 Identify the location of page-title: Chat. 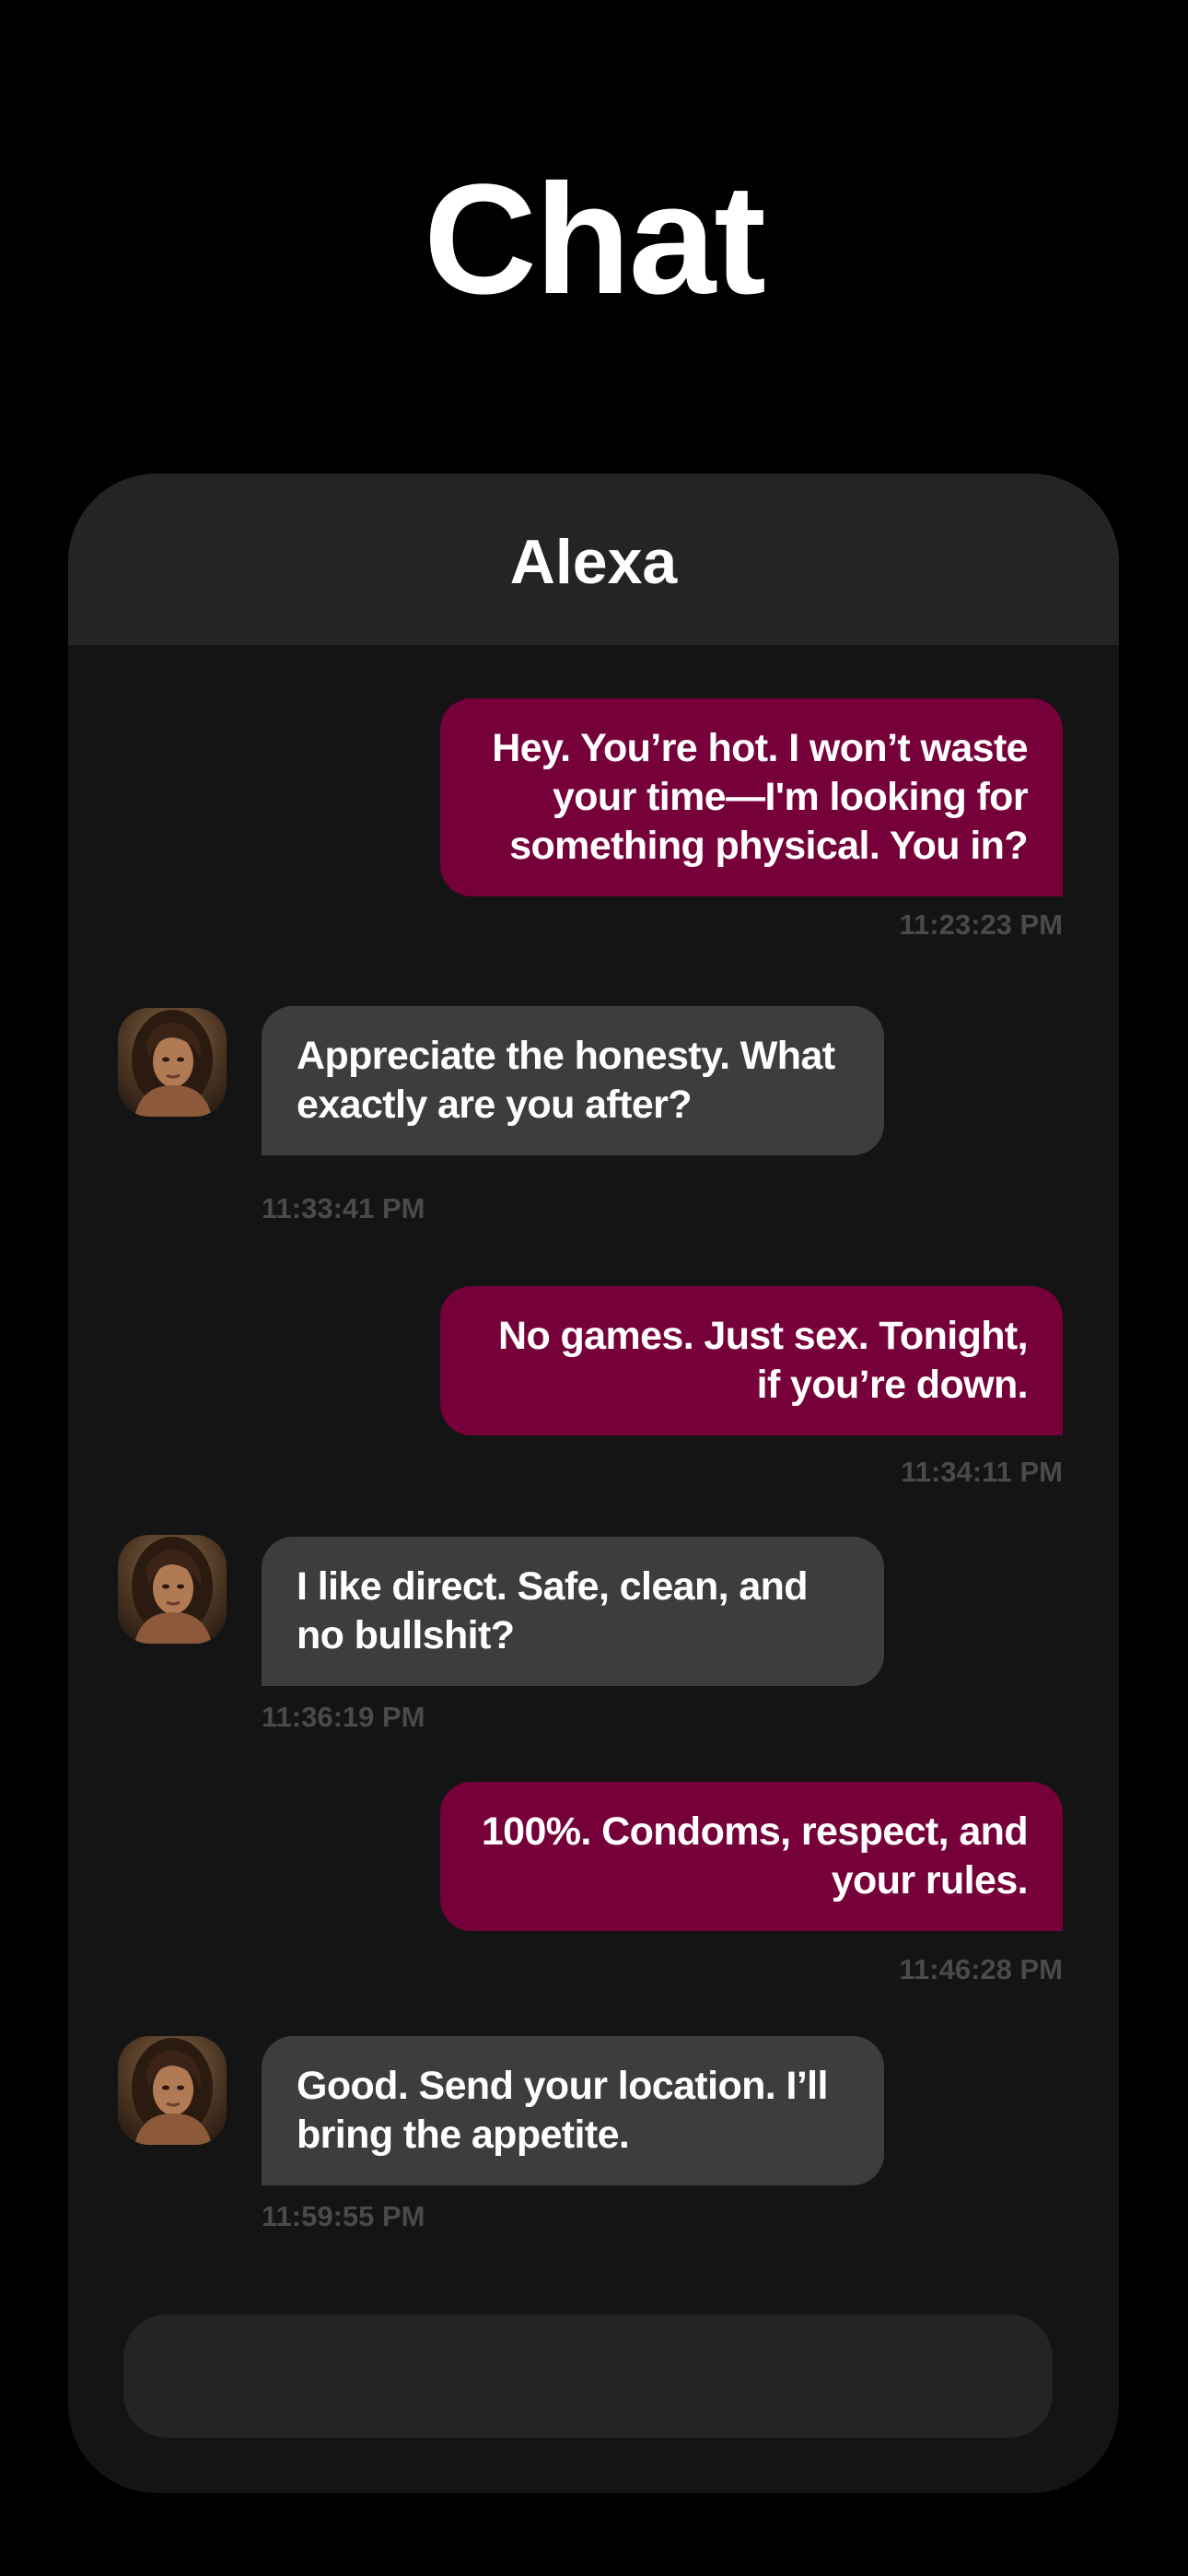
(595, 239).